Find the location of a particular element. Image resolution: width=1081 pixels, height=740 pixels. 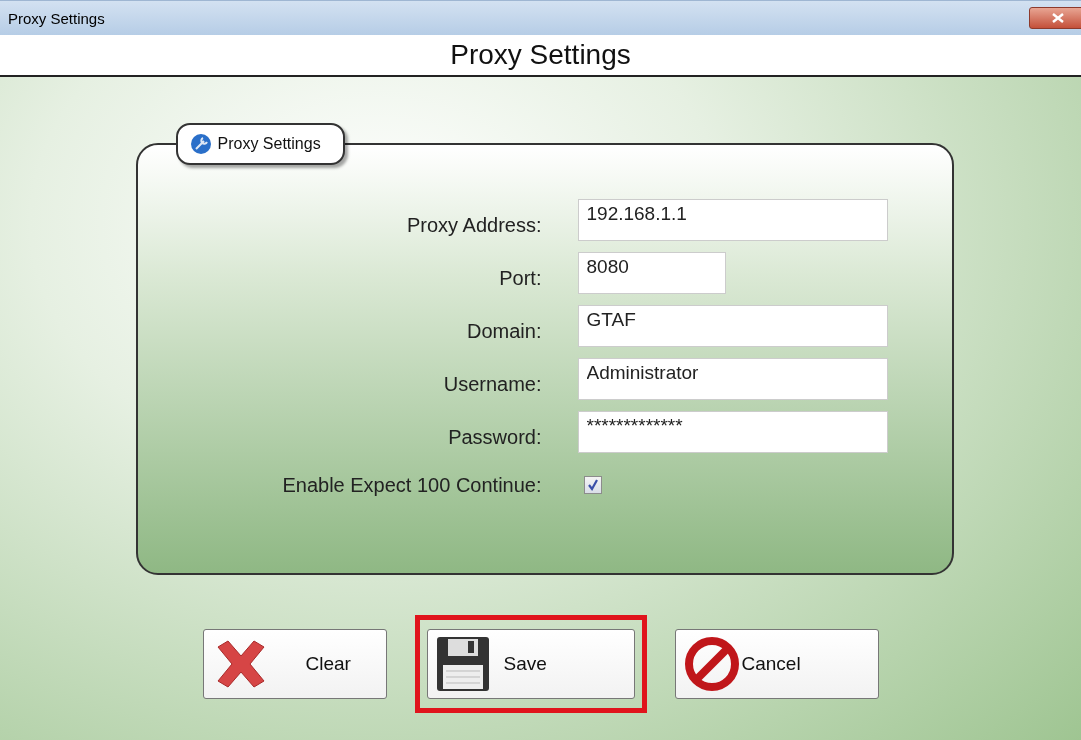

input-field: 192.168.1.1 is located at coordinates (732, 220).